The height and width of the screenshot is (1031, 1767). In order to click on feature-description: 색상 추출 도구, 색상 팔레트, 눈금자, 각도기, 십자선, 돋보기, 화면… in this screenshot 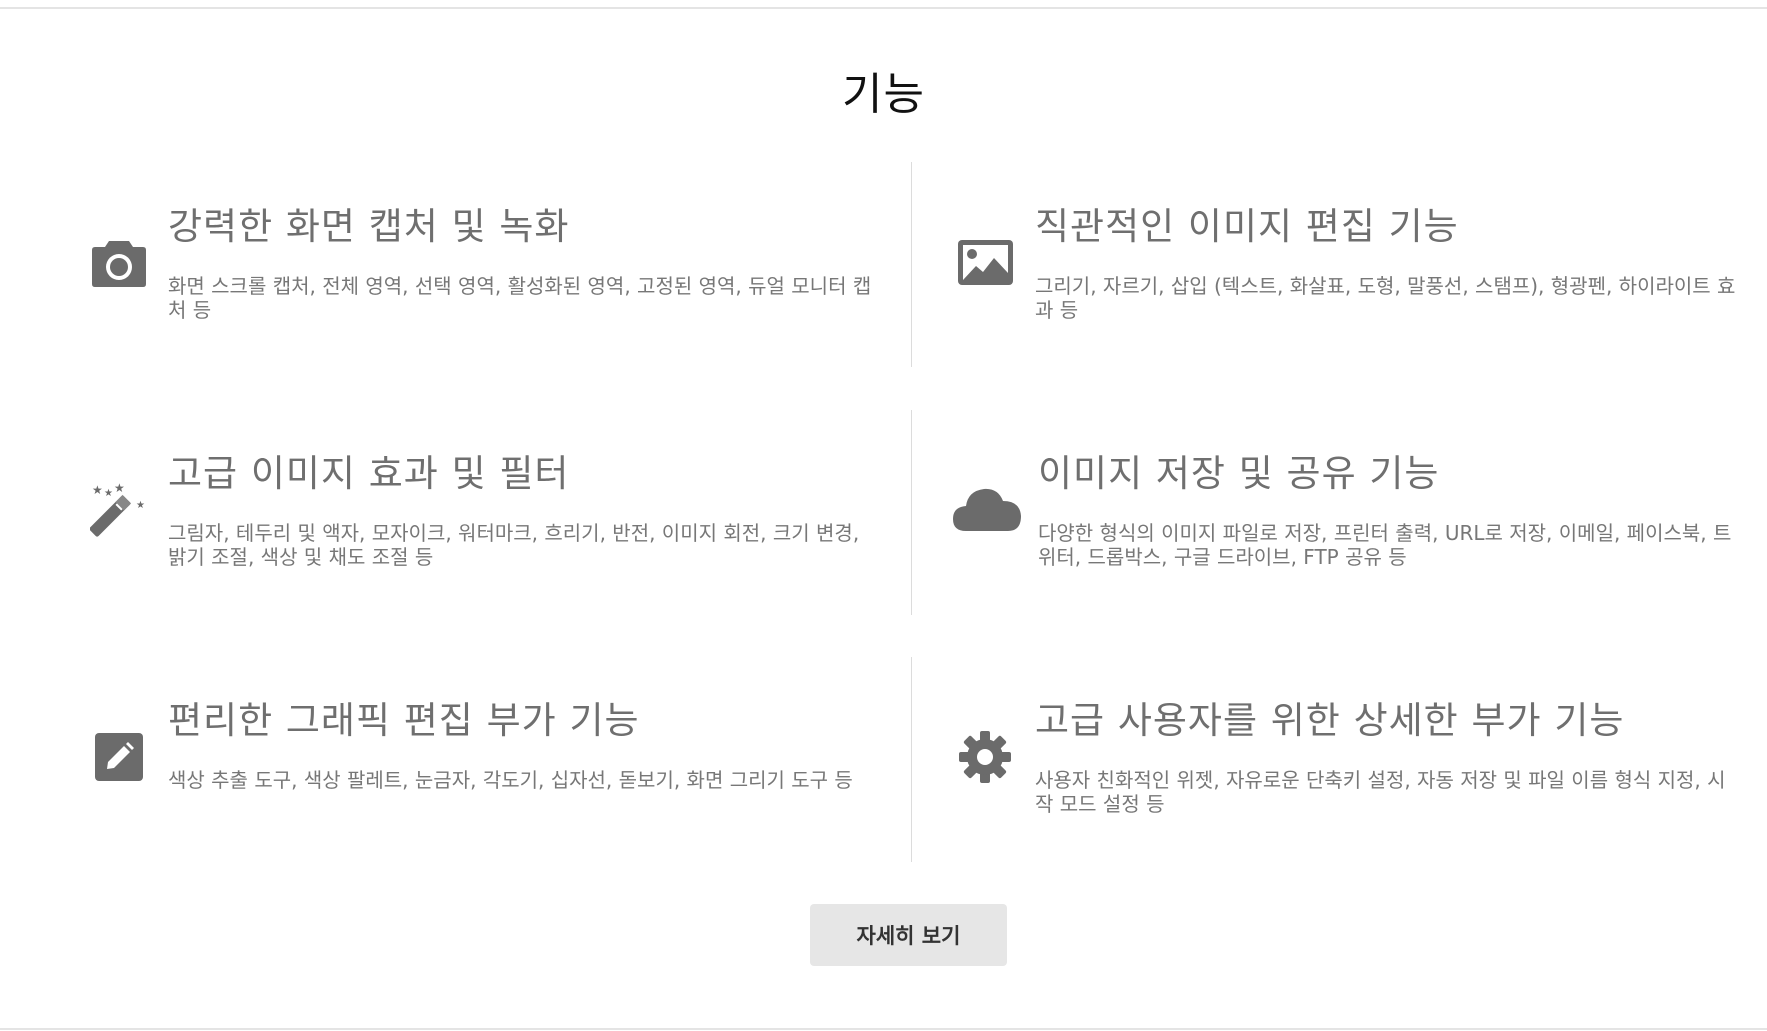, I will do `click(510, 780)`.